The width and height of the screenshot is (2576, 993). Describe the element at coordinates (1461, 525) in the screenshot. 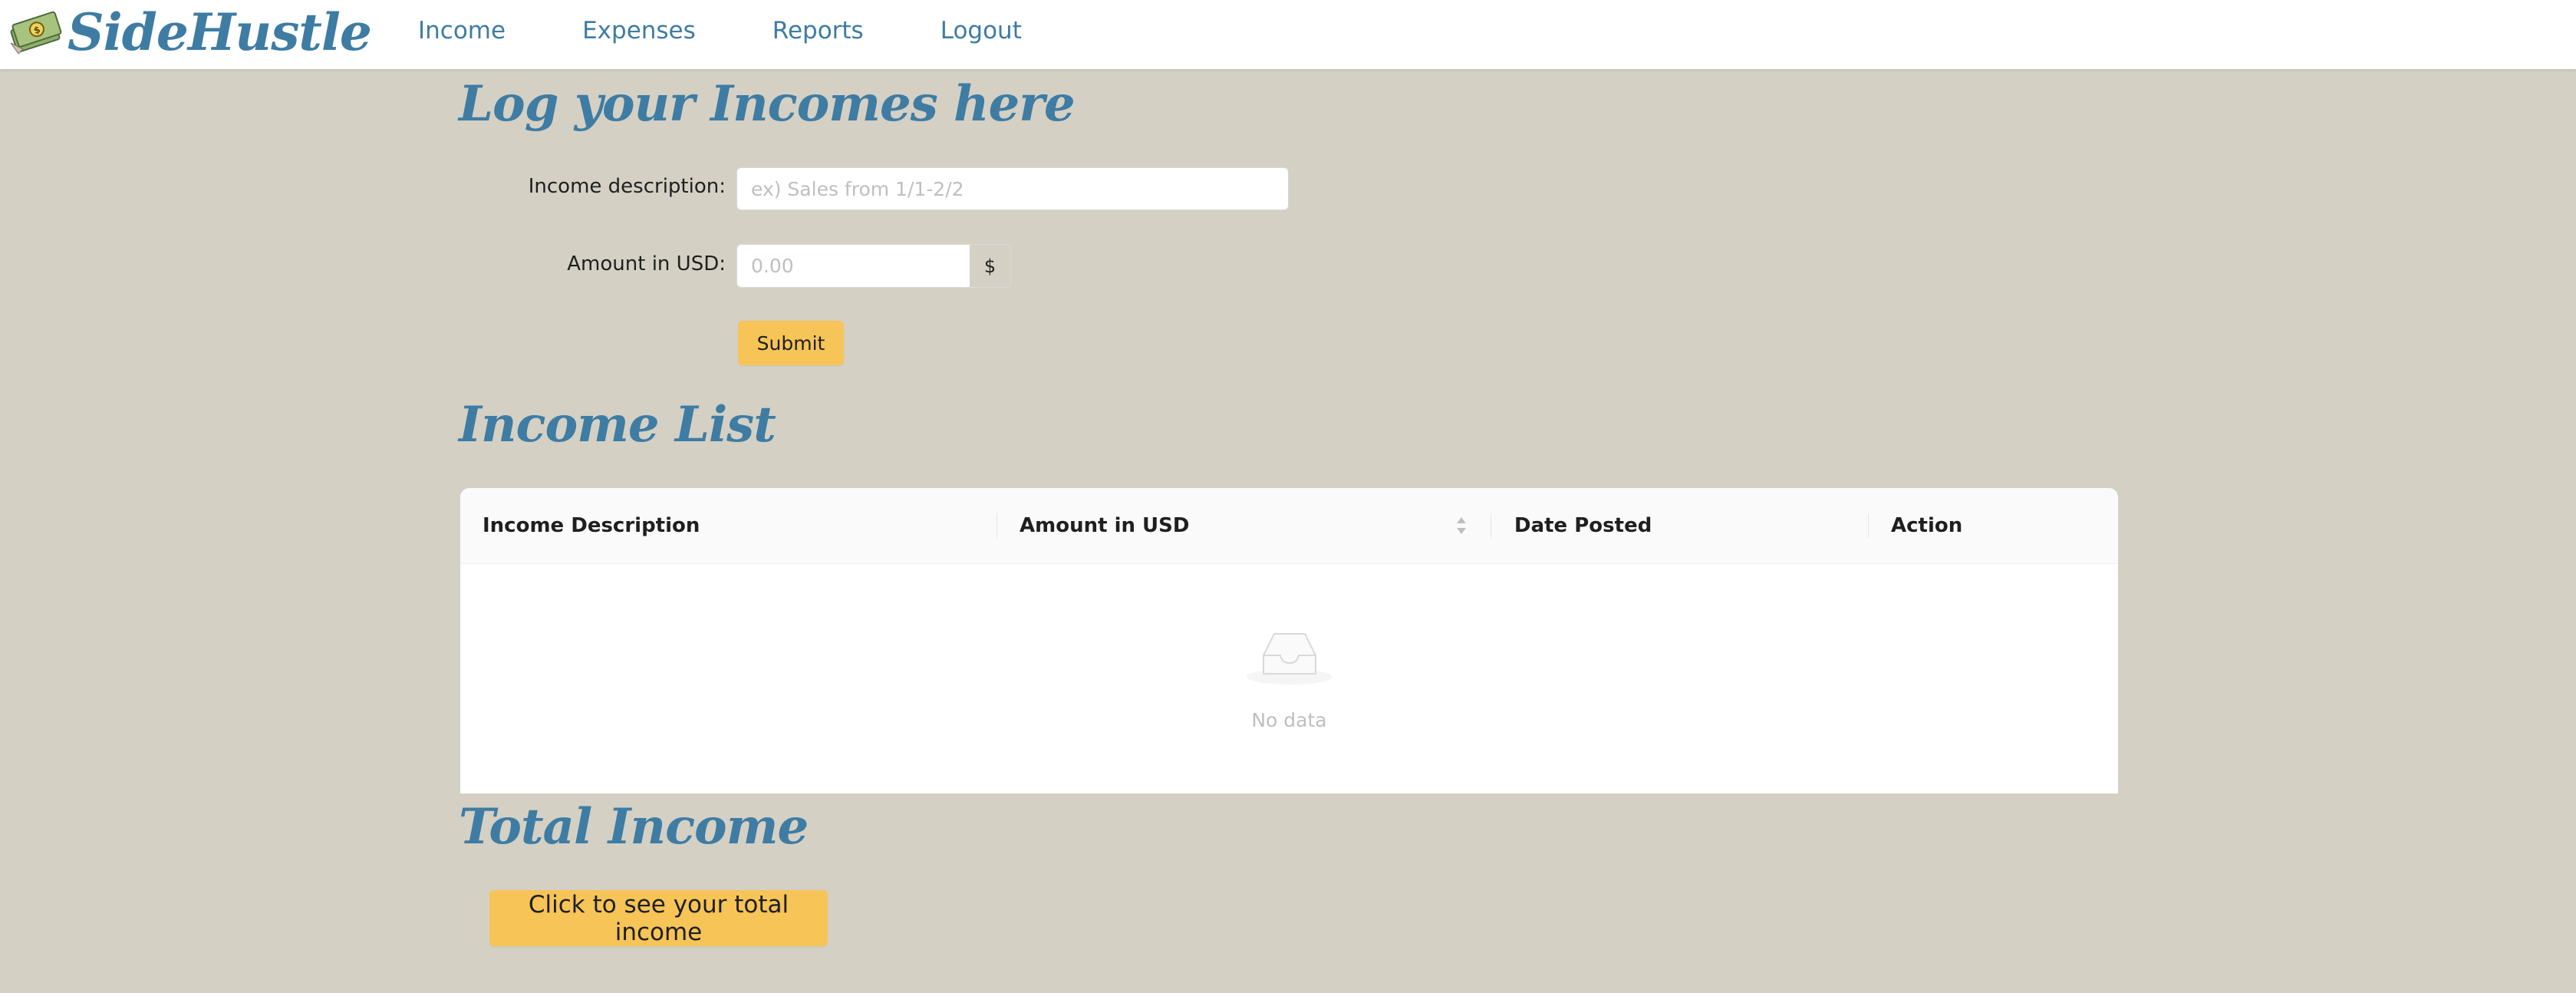

I see `sort-icon` at that location.